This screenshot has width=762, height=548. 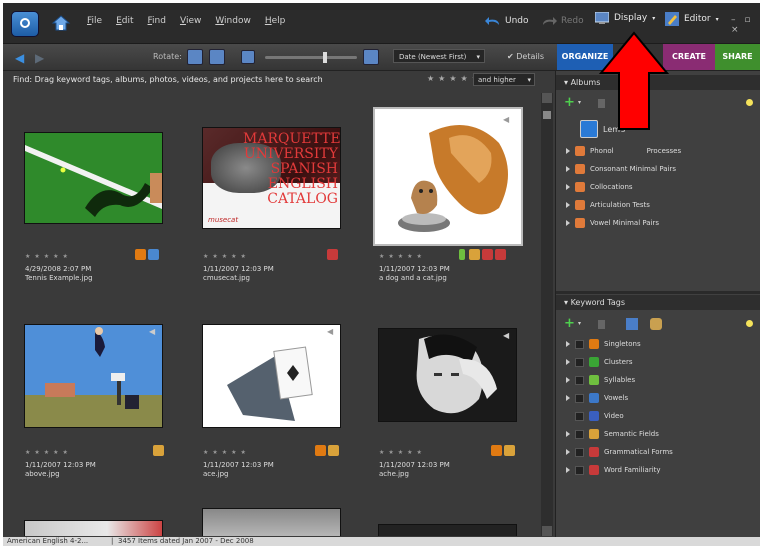 What do you see at coordinates (39, 58) in the screenshot?
I see `forward-arrow-icon: ▶` at bounding box center [39, 58].